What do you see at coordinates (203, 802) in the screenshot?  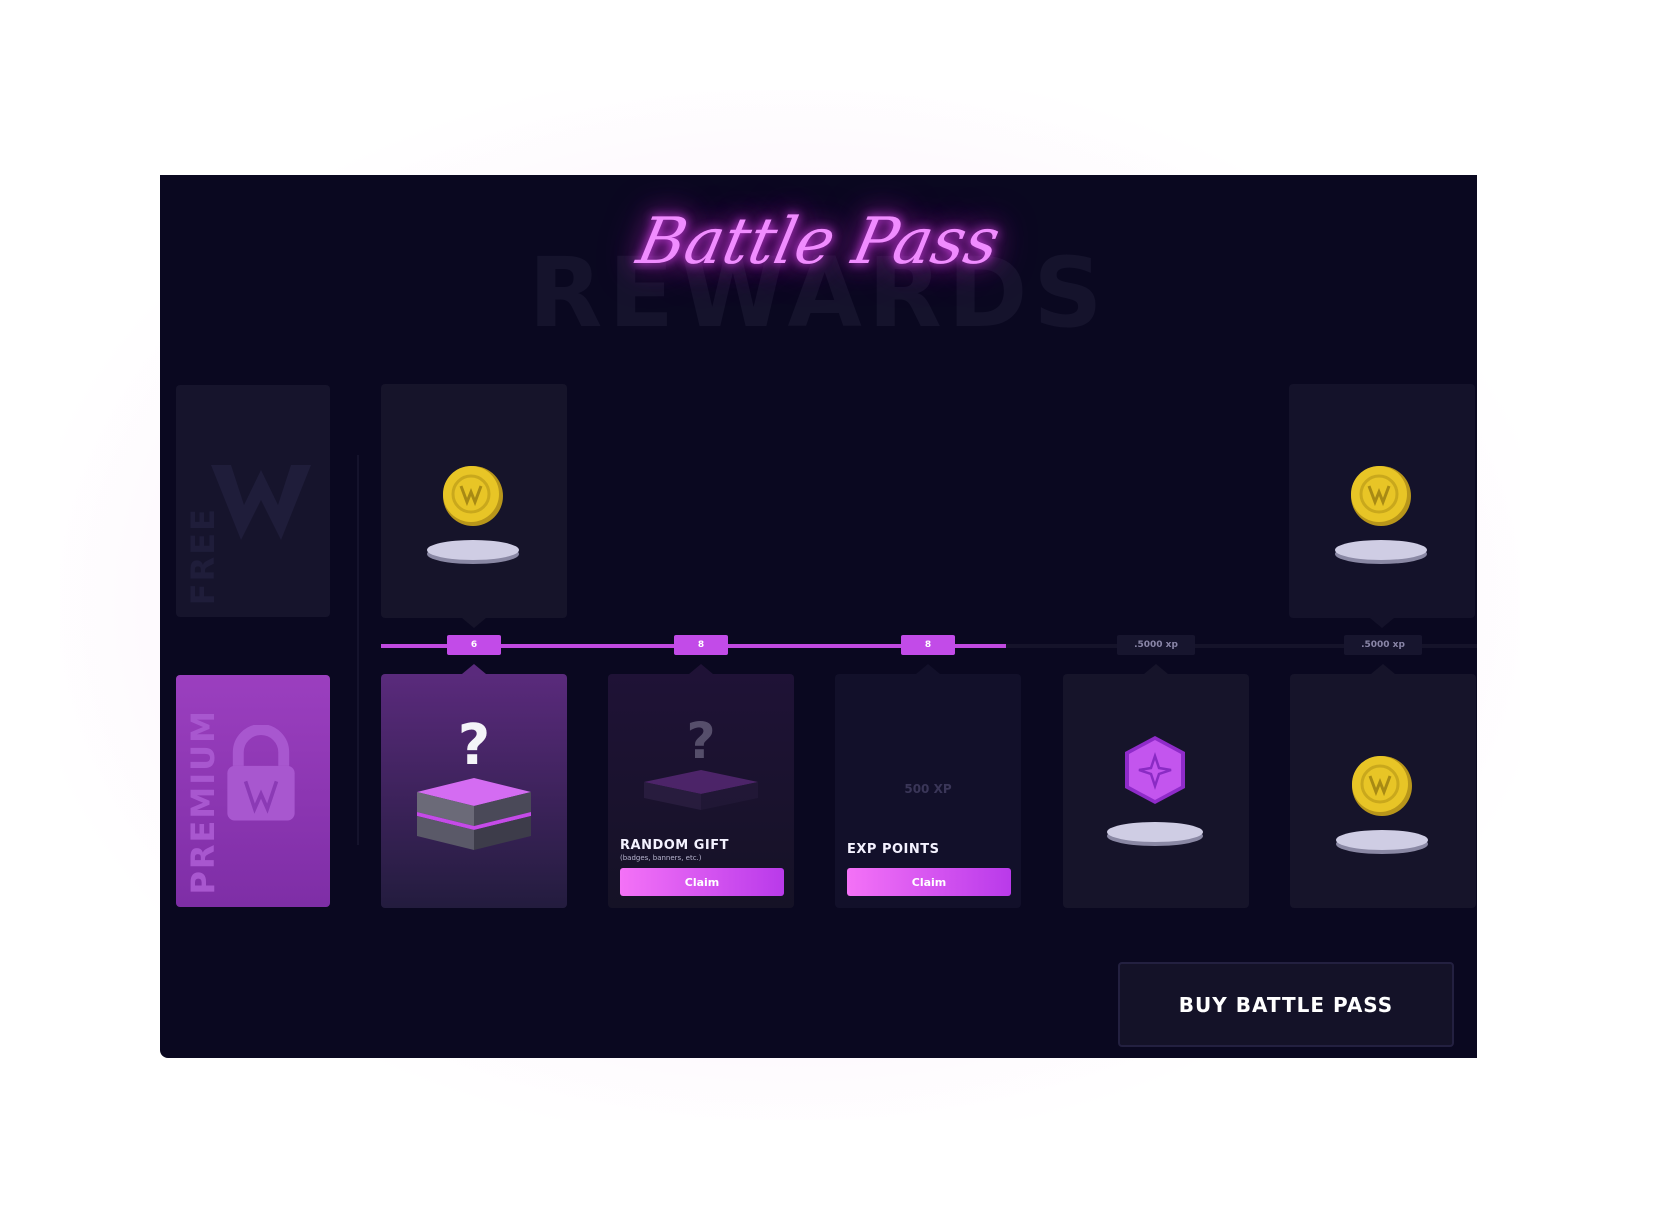 I see `premium-label: PREMIUM` at bounding box center [203, 802].